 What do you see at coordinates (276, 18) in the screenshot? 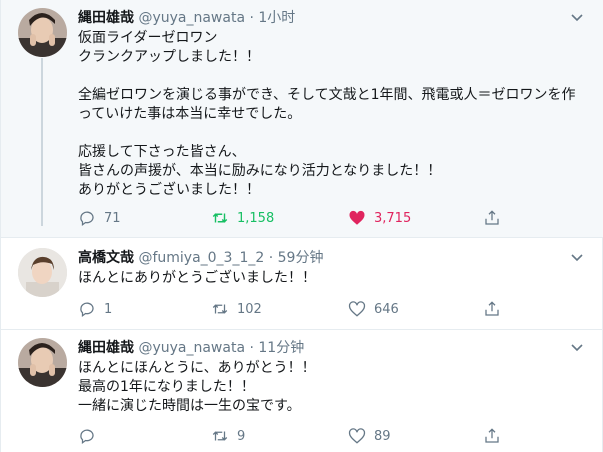
I see `timestamp: 1小时` at bounding box center [276, 18].